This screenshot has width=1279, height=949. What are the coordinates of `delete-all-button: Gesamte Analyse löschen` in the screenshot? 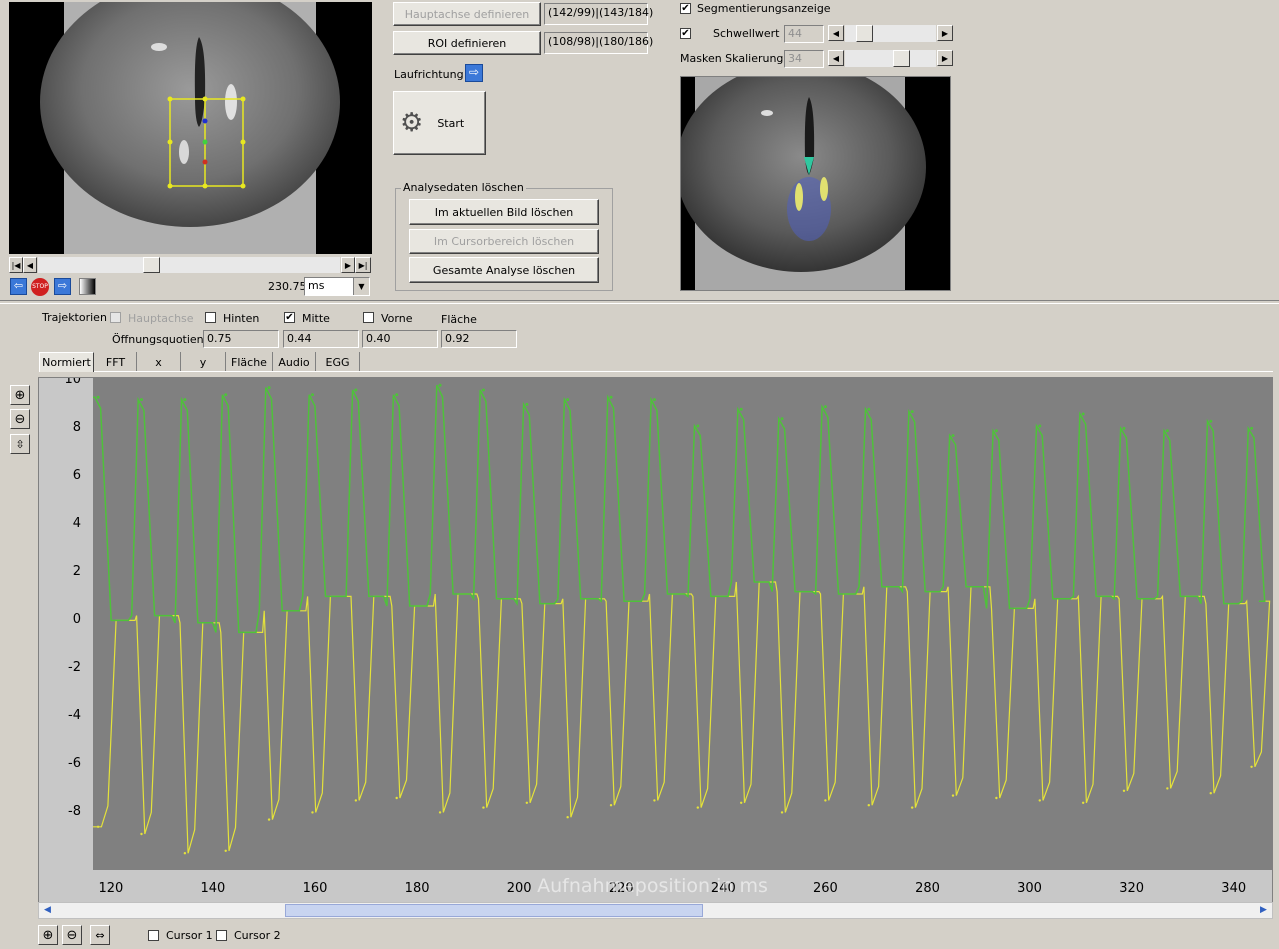 It's located at (504, 270).